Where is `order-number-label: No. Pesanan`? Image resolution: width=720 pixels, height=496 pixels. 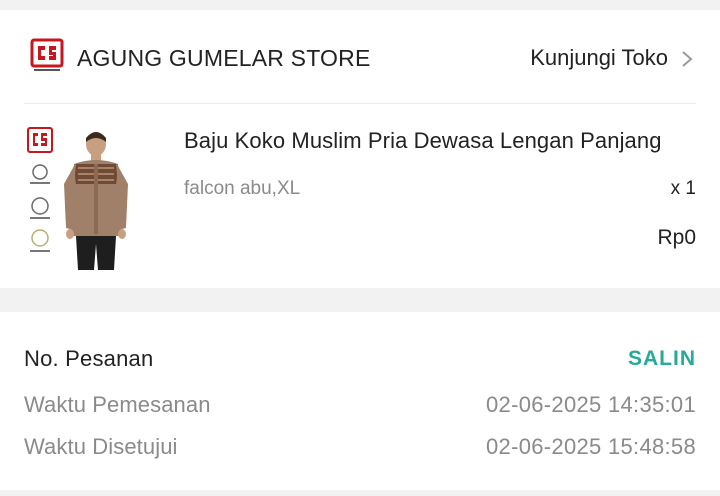 order-number-label: No. Pesanan is located at coordinates (89, 358).